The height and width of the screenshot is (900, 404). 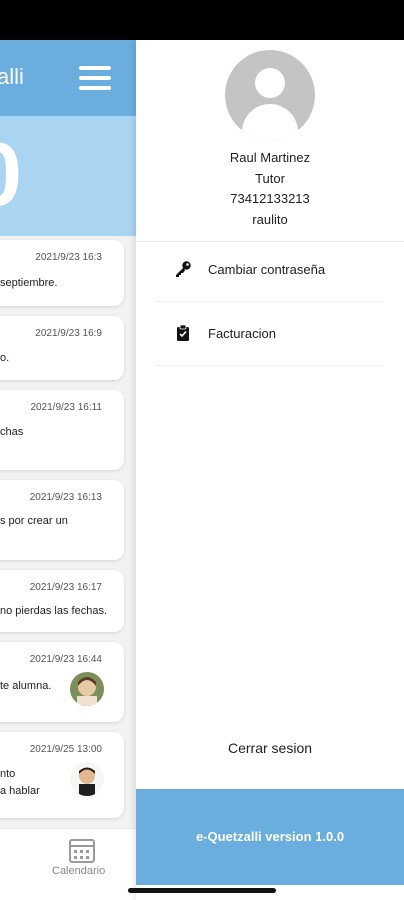 I want to click on notification-card: 2021/9/23 16:13 s por crear un, so click(x=62, y=520).